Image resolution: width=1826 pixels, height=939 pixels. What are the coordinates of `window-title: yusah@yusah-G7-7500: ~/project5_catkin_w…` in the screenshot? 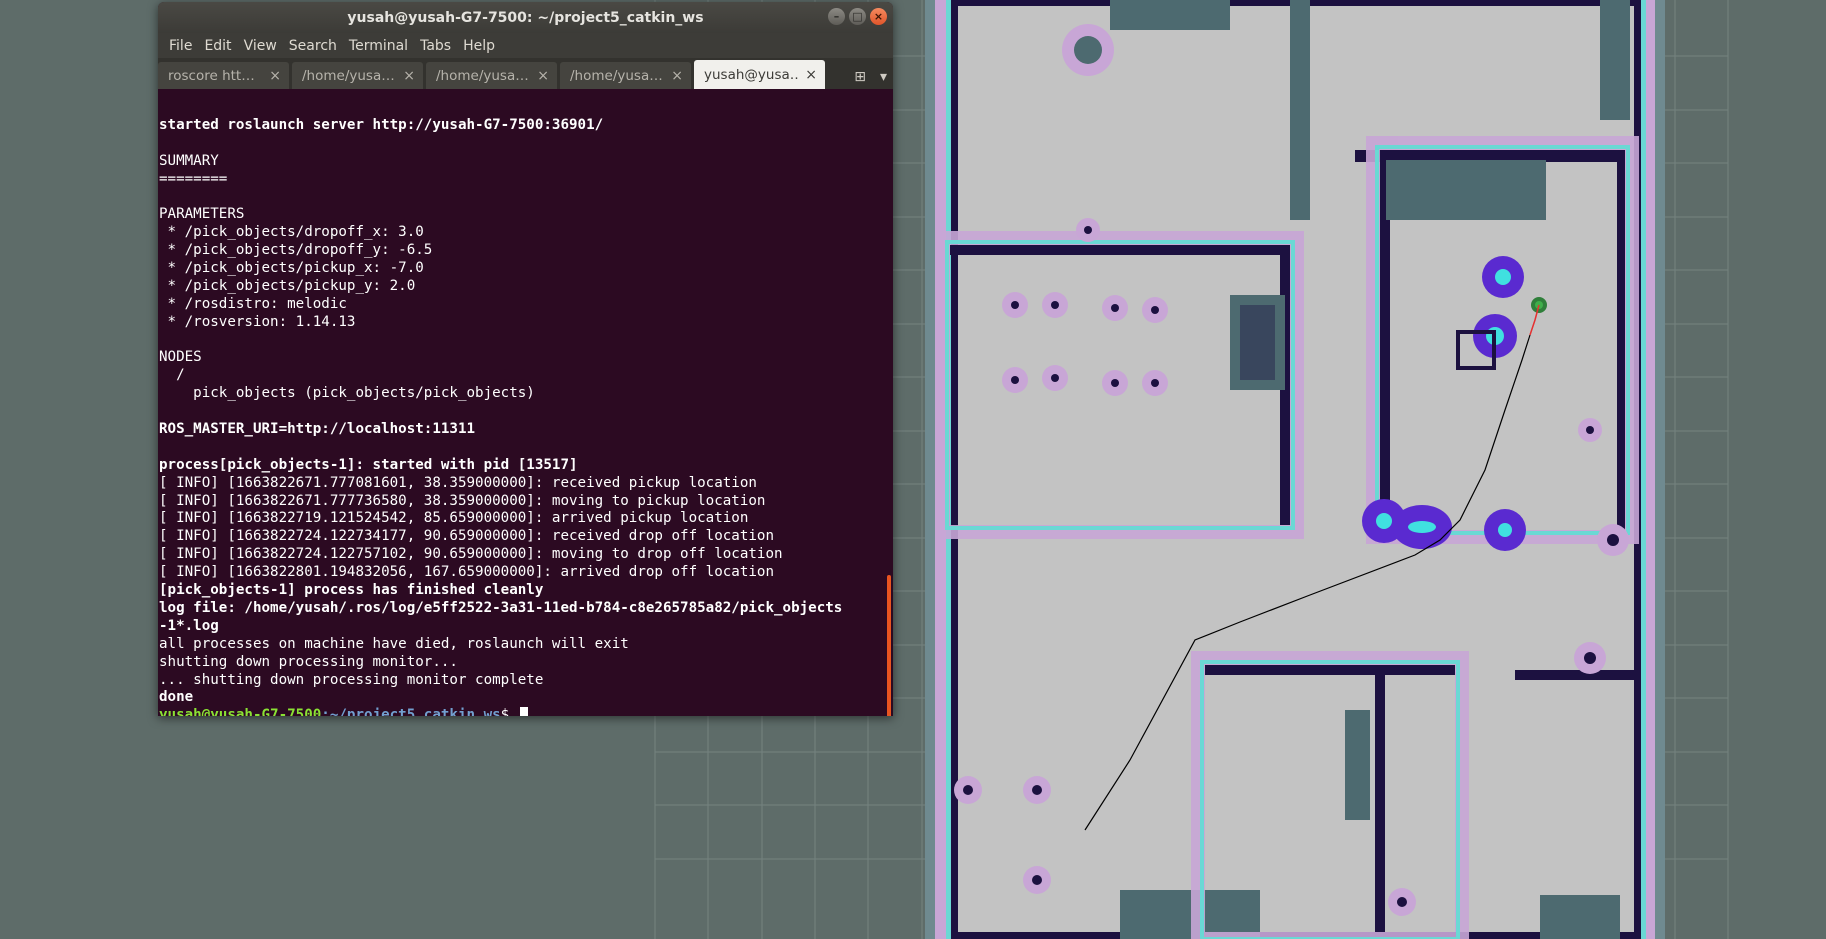 It's located at (525, 17).